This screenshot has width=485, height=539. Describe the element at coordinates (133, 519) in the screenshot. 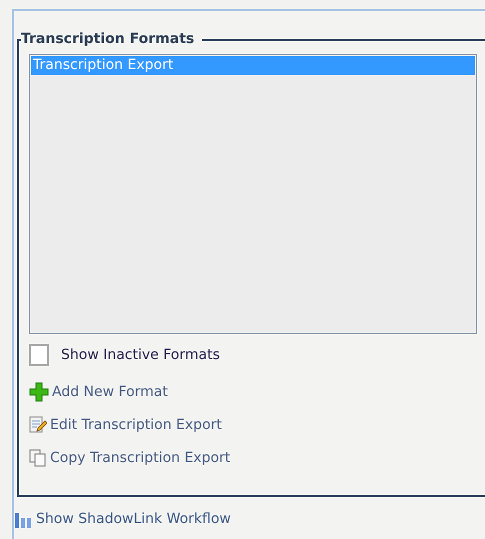

I see `workflow-link: Show ShadowLink Workflow` at that location.